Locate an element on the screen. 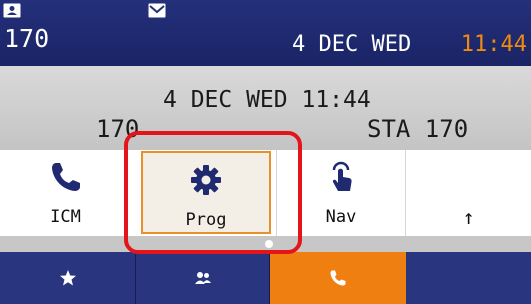  softkey-nav-label: Nav is located at coordinates (341, 217).